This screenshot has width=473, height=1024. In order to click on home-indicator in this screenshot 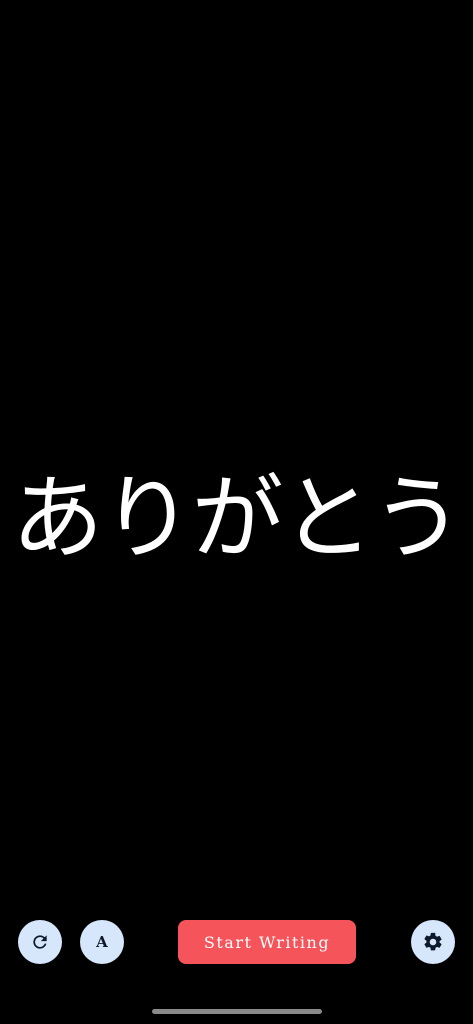, I will do `click(237, 1011)`.